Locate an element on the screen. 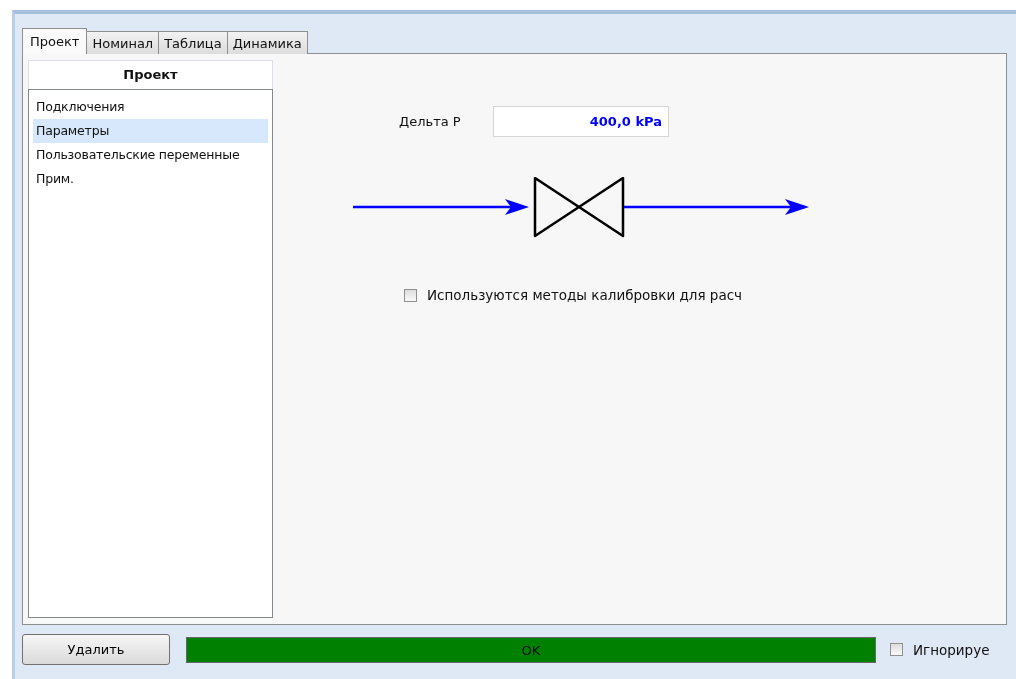  field-label: Дельта P is located at coordinates (430, 121).